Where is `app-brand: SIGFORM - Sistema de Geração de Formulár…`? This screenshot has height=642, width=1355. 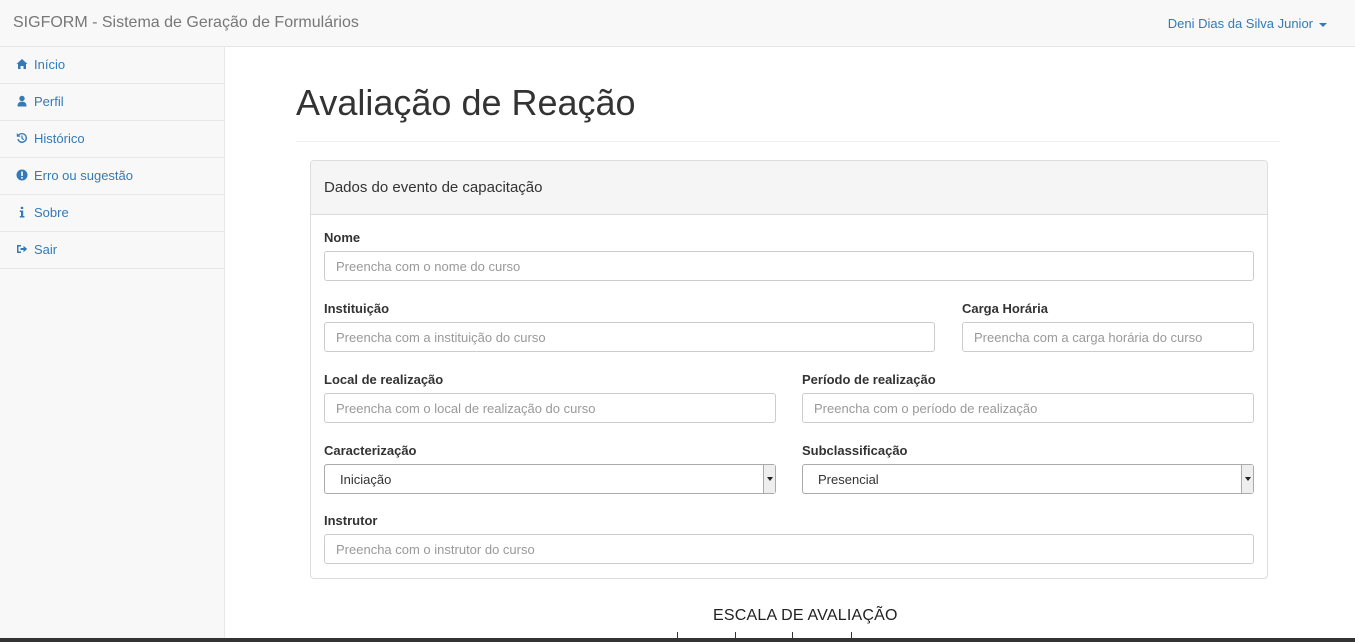 app-brand: SIGFORM - Sistema de Geração de Formulár… is located at coordinates (186, 23).